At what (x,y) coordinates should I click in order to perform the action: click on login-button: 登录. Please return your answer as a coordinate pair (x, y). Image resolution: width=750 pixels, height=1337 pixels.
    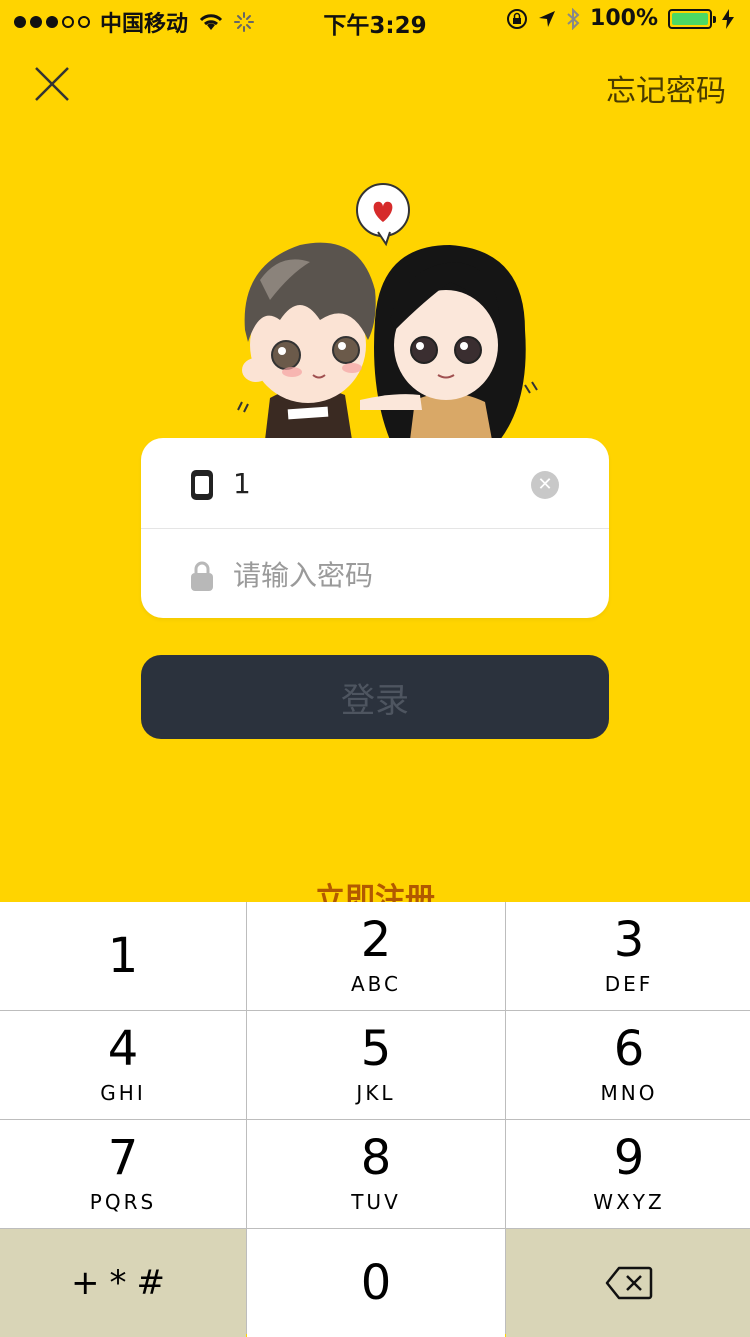
    Looking at the image, I should click on (375, 697).